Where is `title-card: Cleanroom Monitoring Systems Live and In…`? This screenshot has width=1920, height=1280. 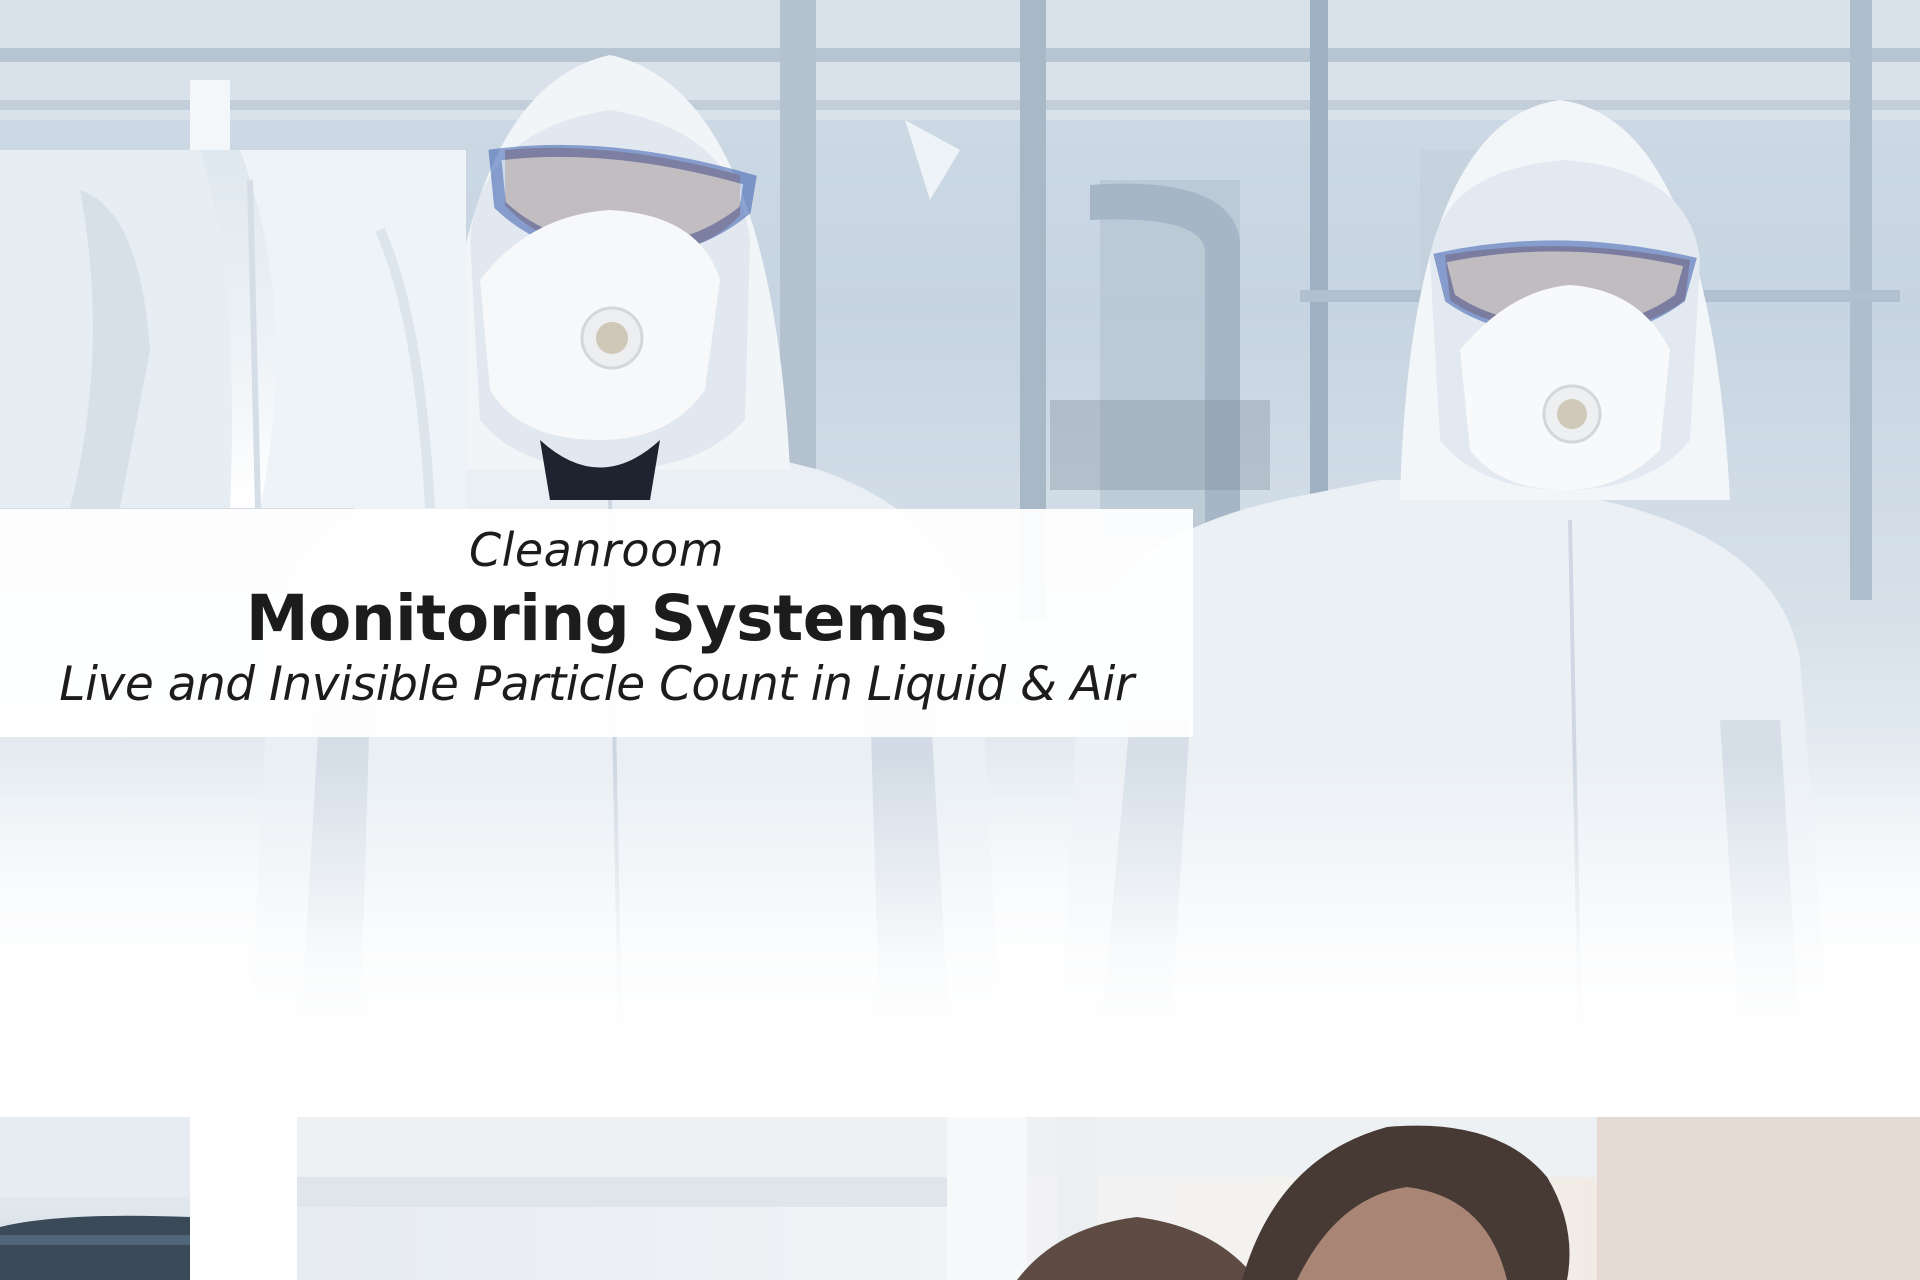
title-card: Cleanroom Monitoring Systems Live and In… is located at coordinates (596, 623).